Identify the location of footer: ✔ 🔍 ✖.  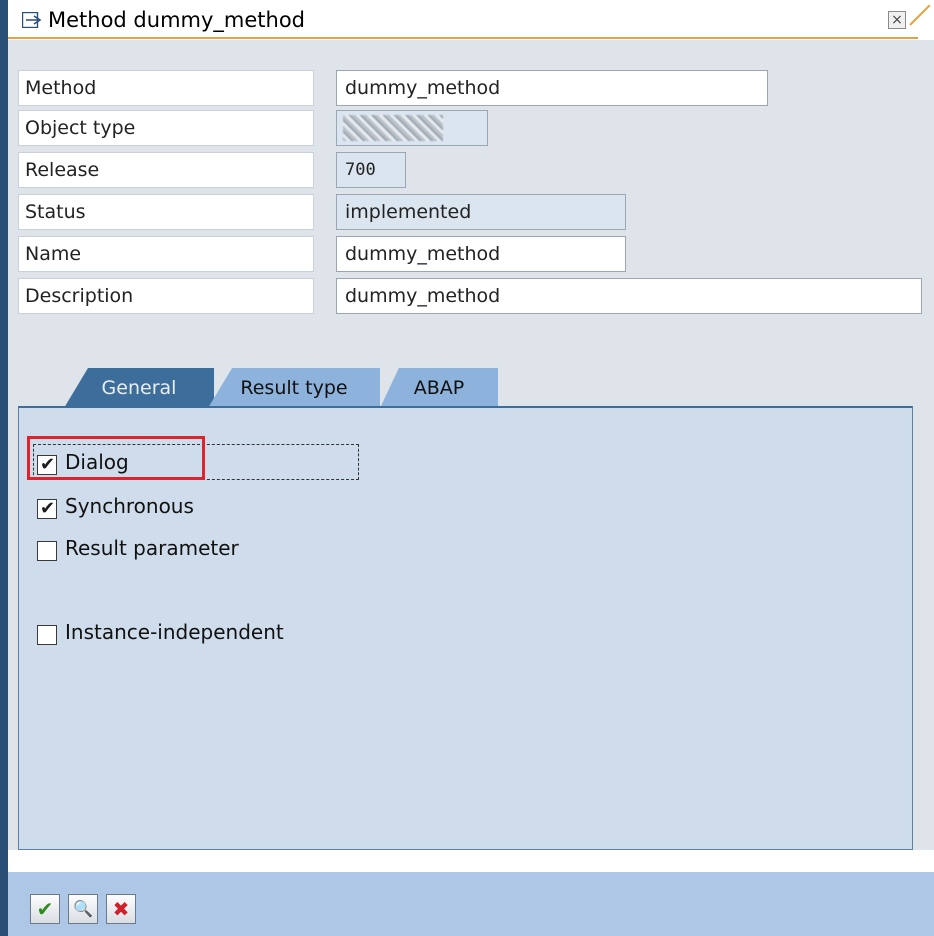
(471, 893).